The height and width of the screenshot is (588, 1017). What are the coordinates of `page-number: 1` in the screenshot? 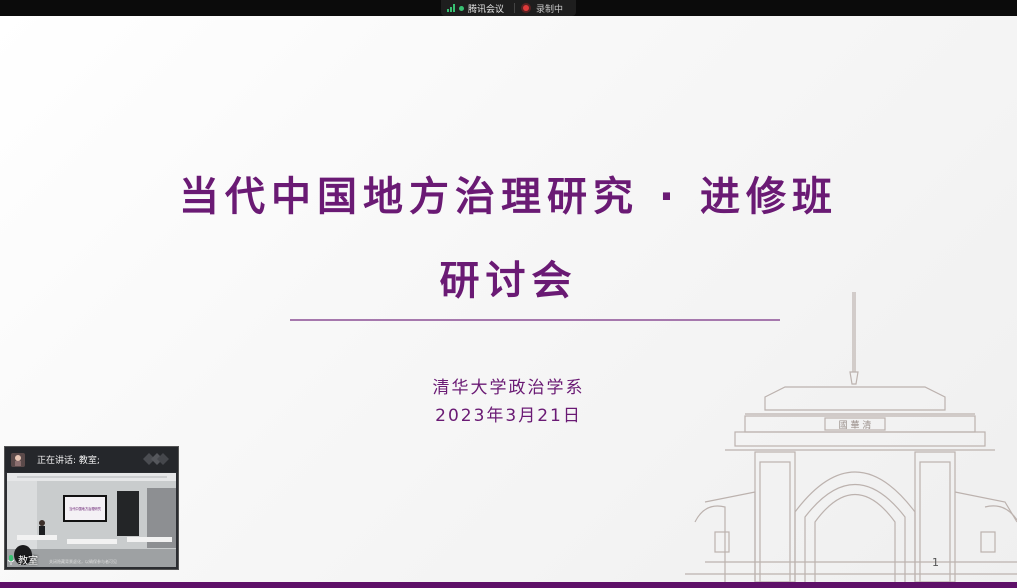 It's located at (935, 562).